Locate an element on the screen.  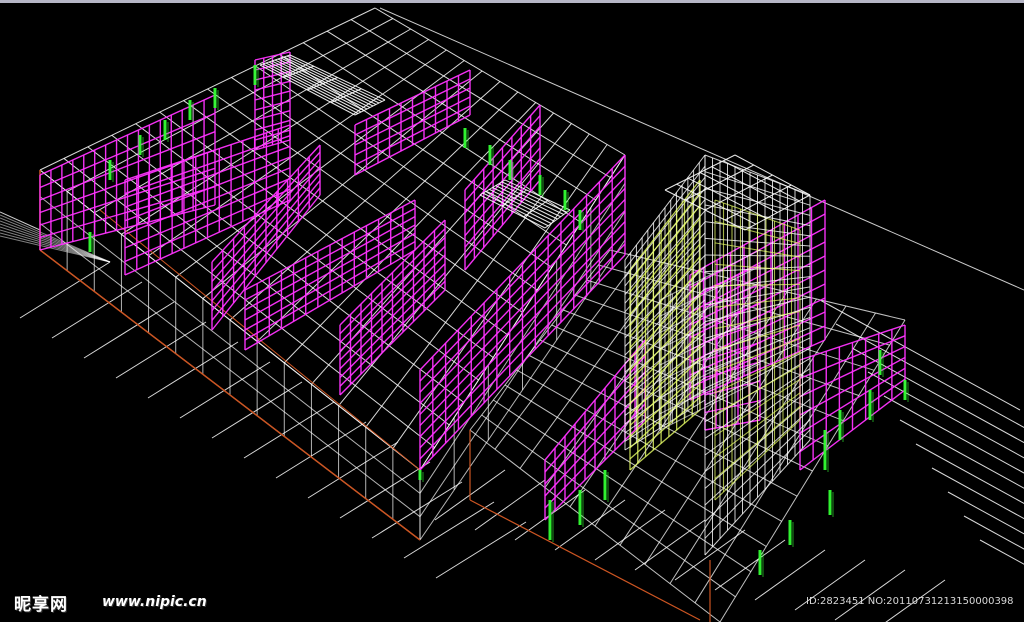
watermark-url: www.nipic.cn is located at coordinates (154, 602).